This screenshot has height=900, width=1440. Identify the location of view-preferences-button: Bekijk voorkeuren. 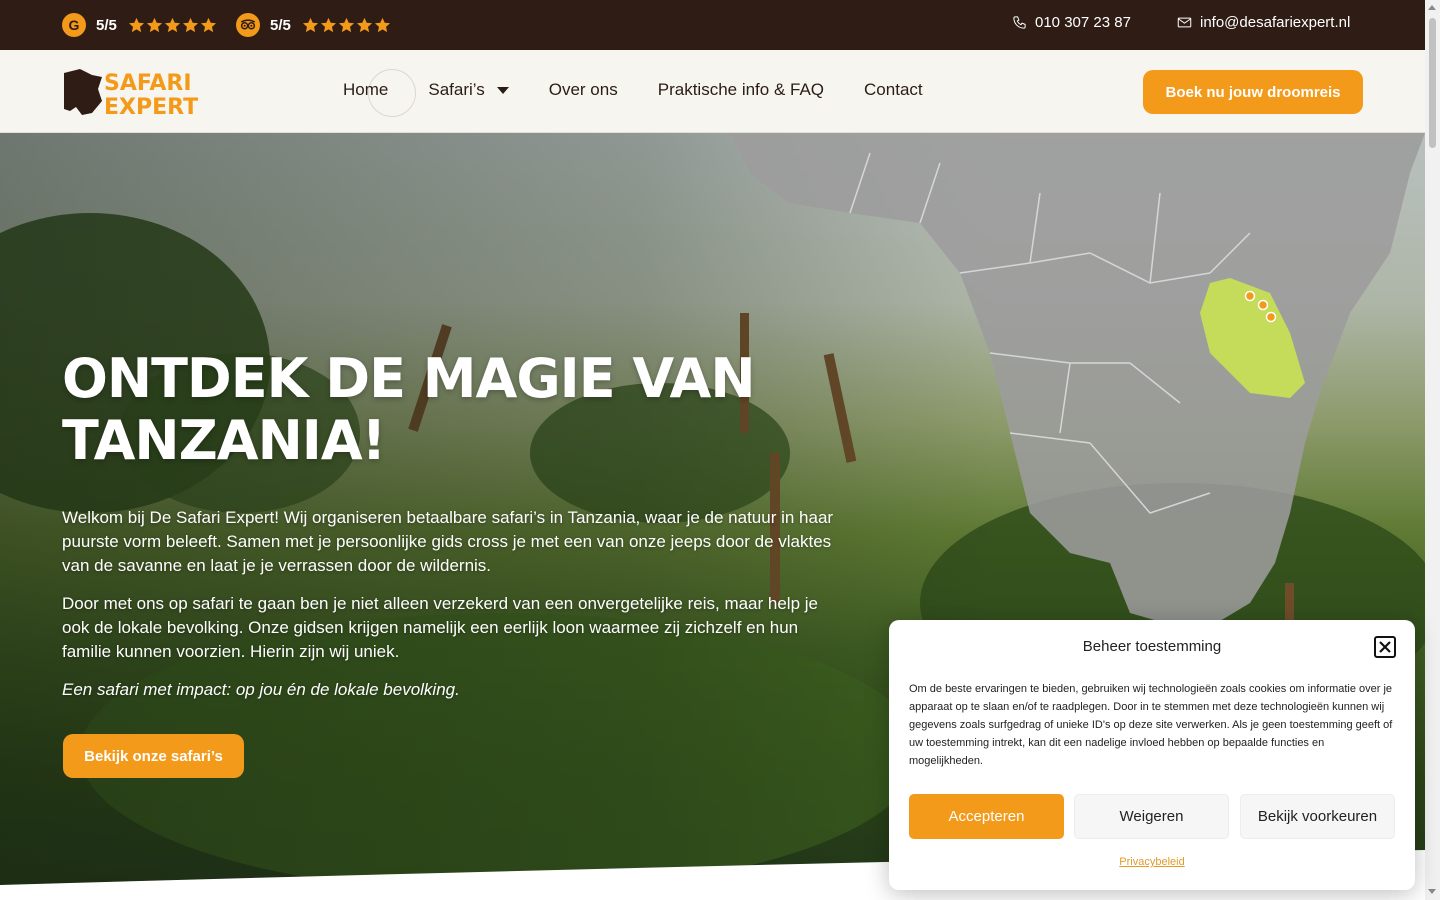
(1317, 816).